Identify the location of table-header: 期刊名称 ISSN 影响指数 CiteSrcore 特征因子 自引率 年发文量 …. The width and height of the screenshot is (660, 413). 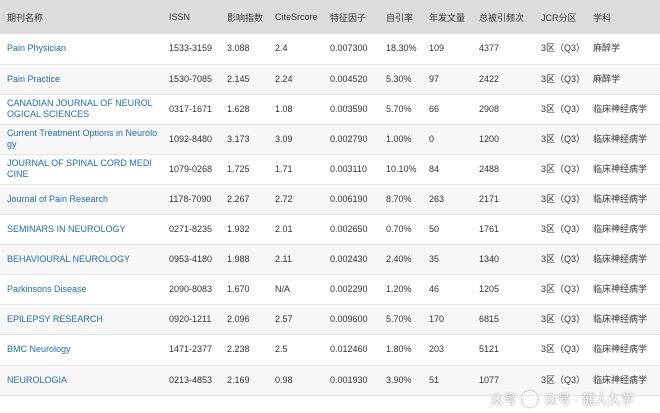
(330, 17).